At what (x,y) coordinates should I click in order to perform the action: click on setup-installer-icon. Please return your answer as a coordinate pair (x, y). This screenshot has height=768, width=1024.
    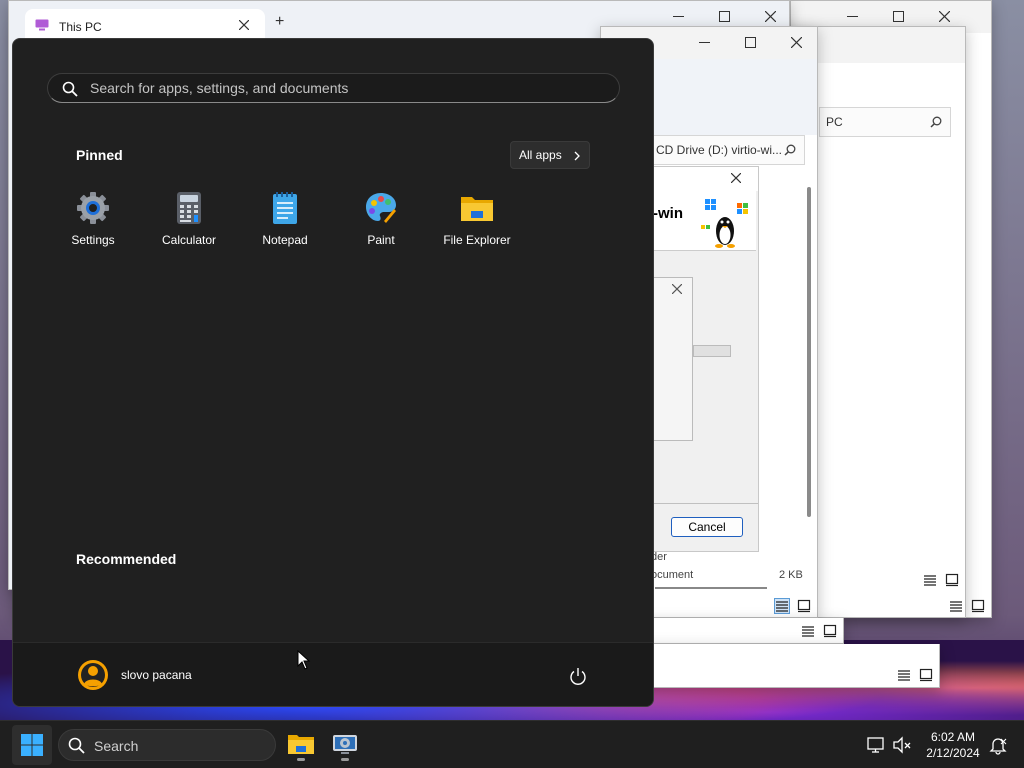
    Looking at the image, I should click on (345, 744).